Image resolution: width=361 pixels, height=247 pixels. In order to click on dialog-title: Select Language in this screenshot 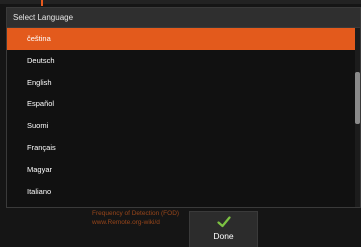, I will do `click(183, 18)`.